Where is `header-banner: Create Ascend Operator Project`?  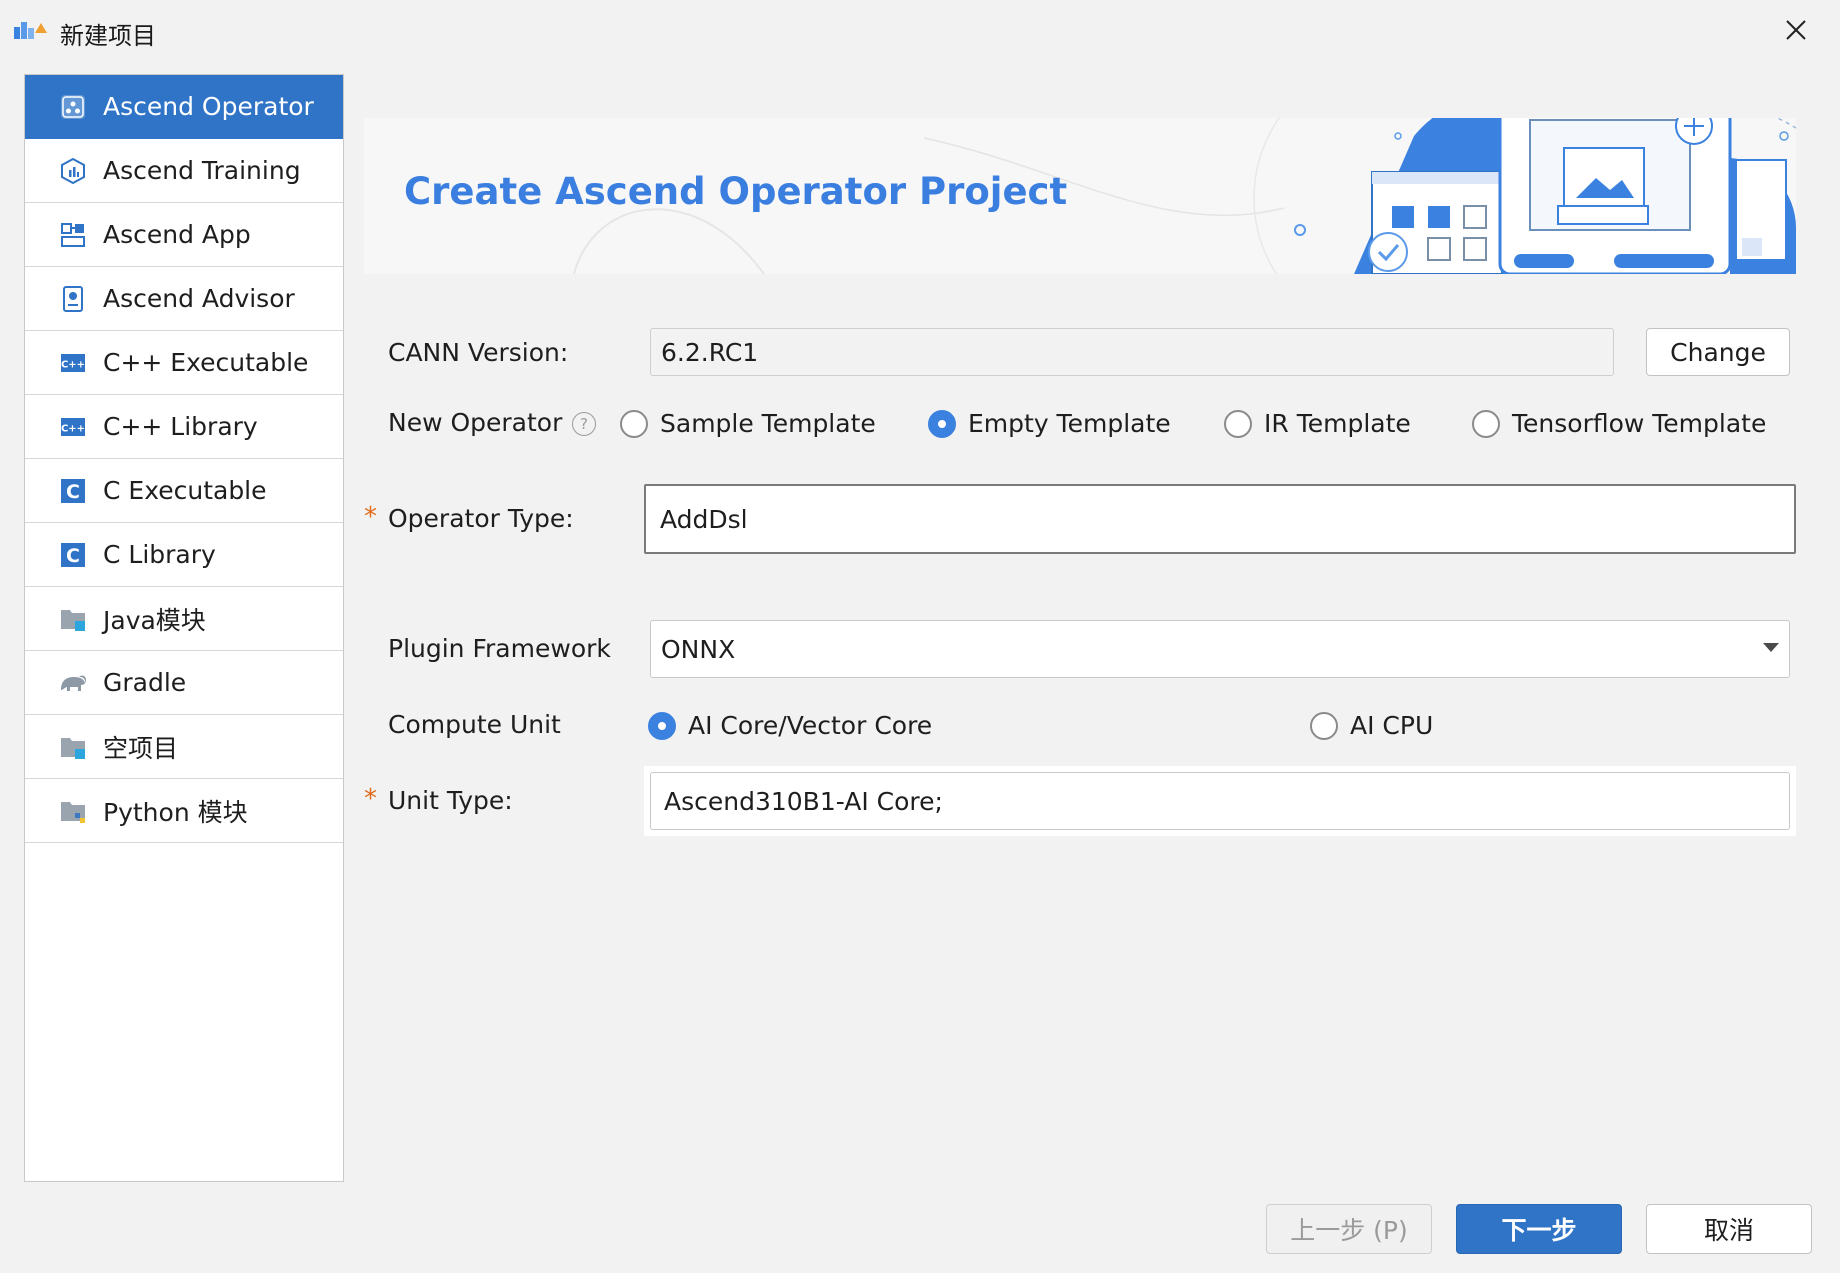
header-banner: Create Ascend Operator Project is located at coordinates (1080, 196).